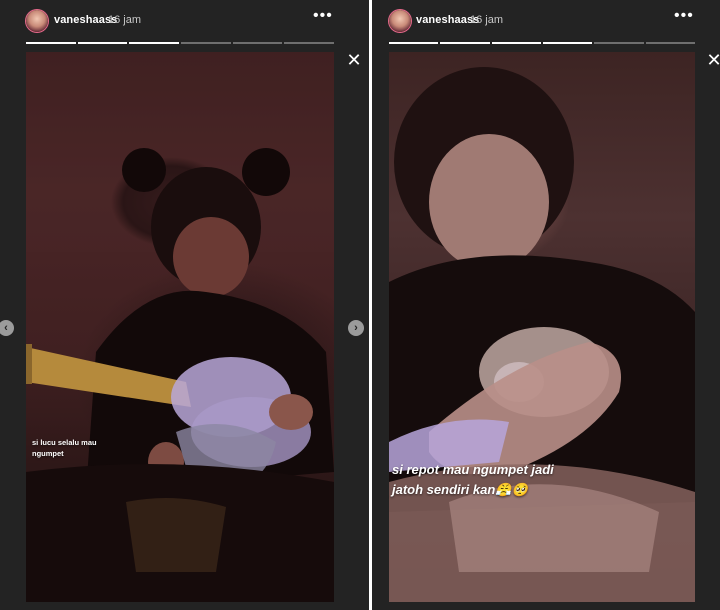  What do you see at coordinates (7, 328) in the screenshot?
I see `chevron-left-icon: ‹` at bounding box center [7, 328].